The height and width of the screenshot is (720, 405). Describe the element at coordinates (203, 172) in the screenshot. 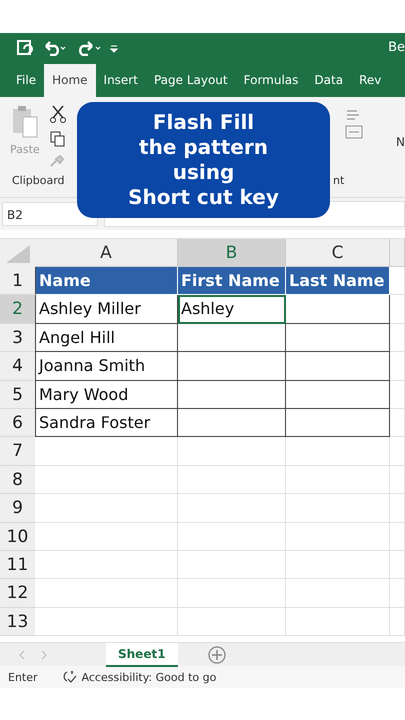

I see `banner-text: using` at that location.